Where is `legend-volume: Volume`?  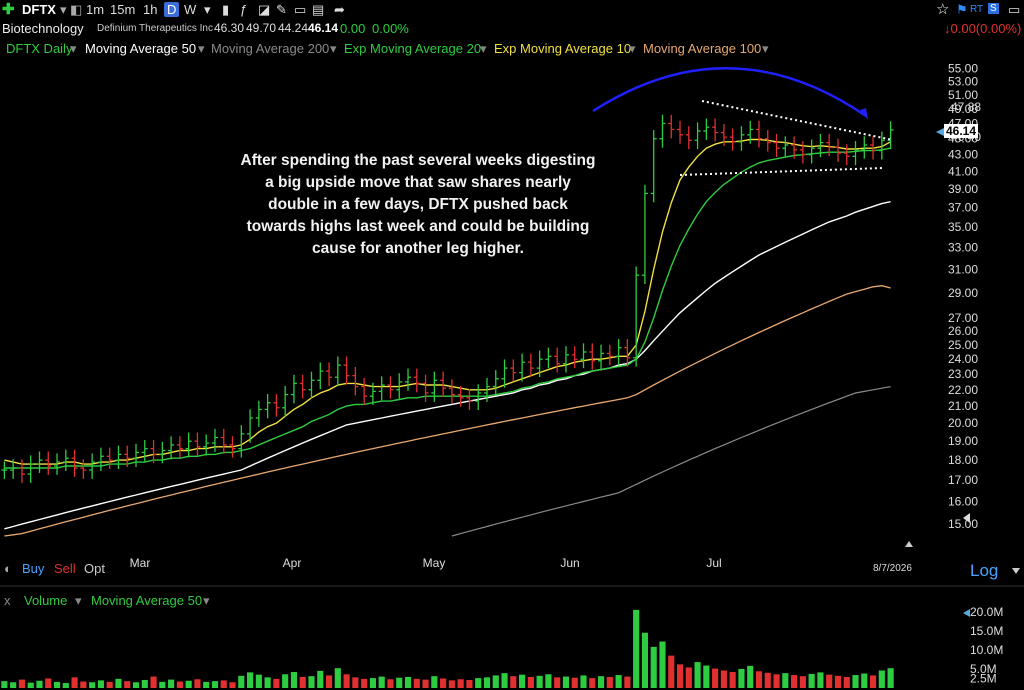 legend-volume: Volume is located at coordinates (45, 600).